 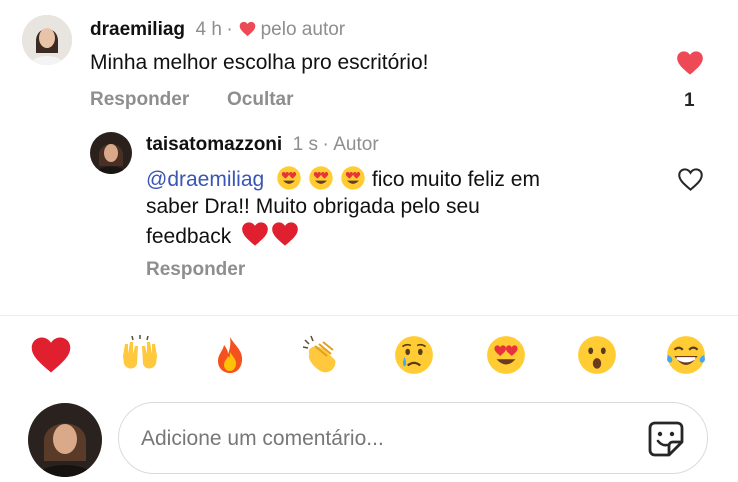 I want to click on comment-text: Minha melhor escolha pro escritório!, so click(x=259, y=62).